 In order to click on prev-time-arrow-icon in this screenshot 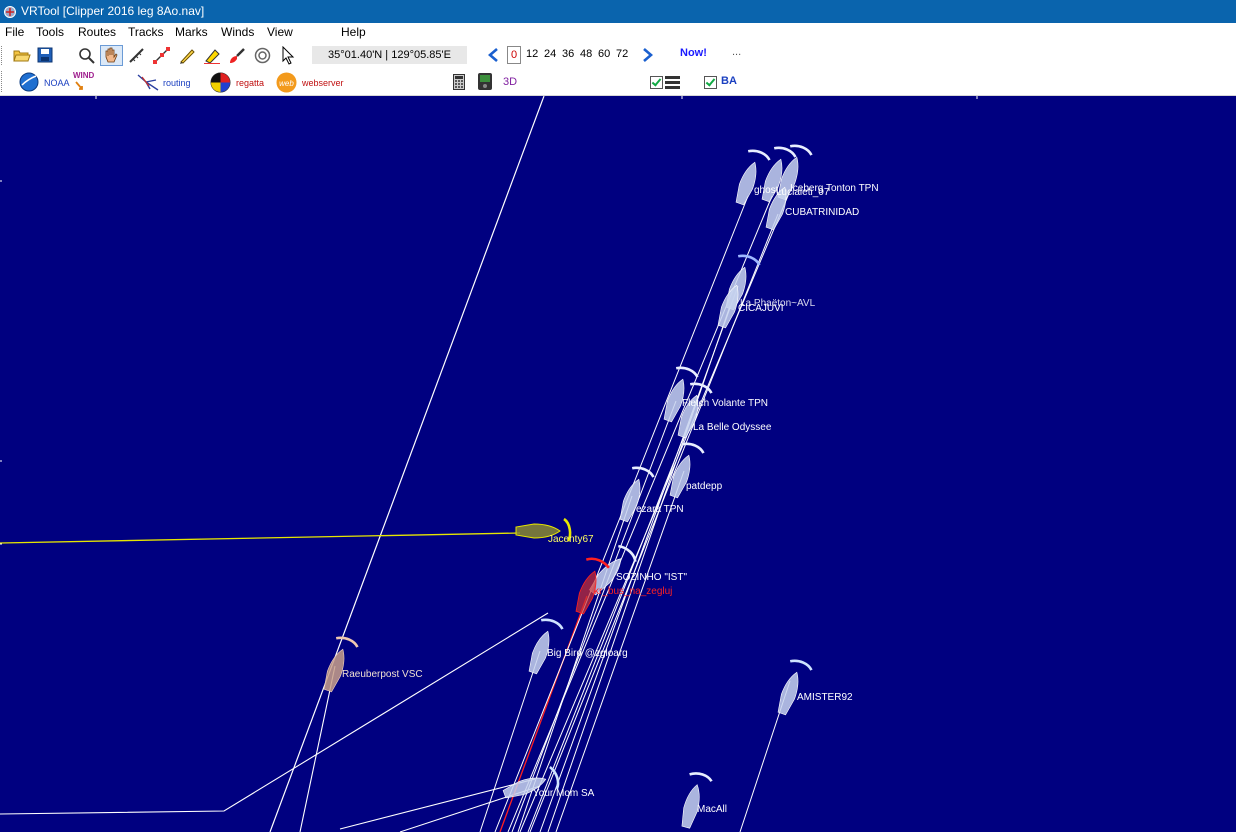, I will do `click(493, 55)`.